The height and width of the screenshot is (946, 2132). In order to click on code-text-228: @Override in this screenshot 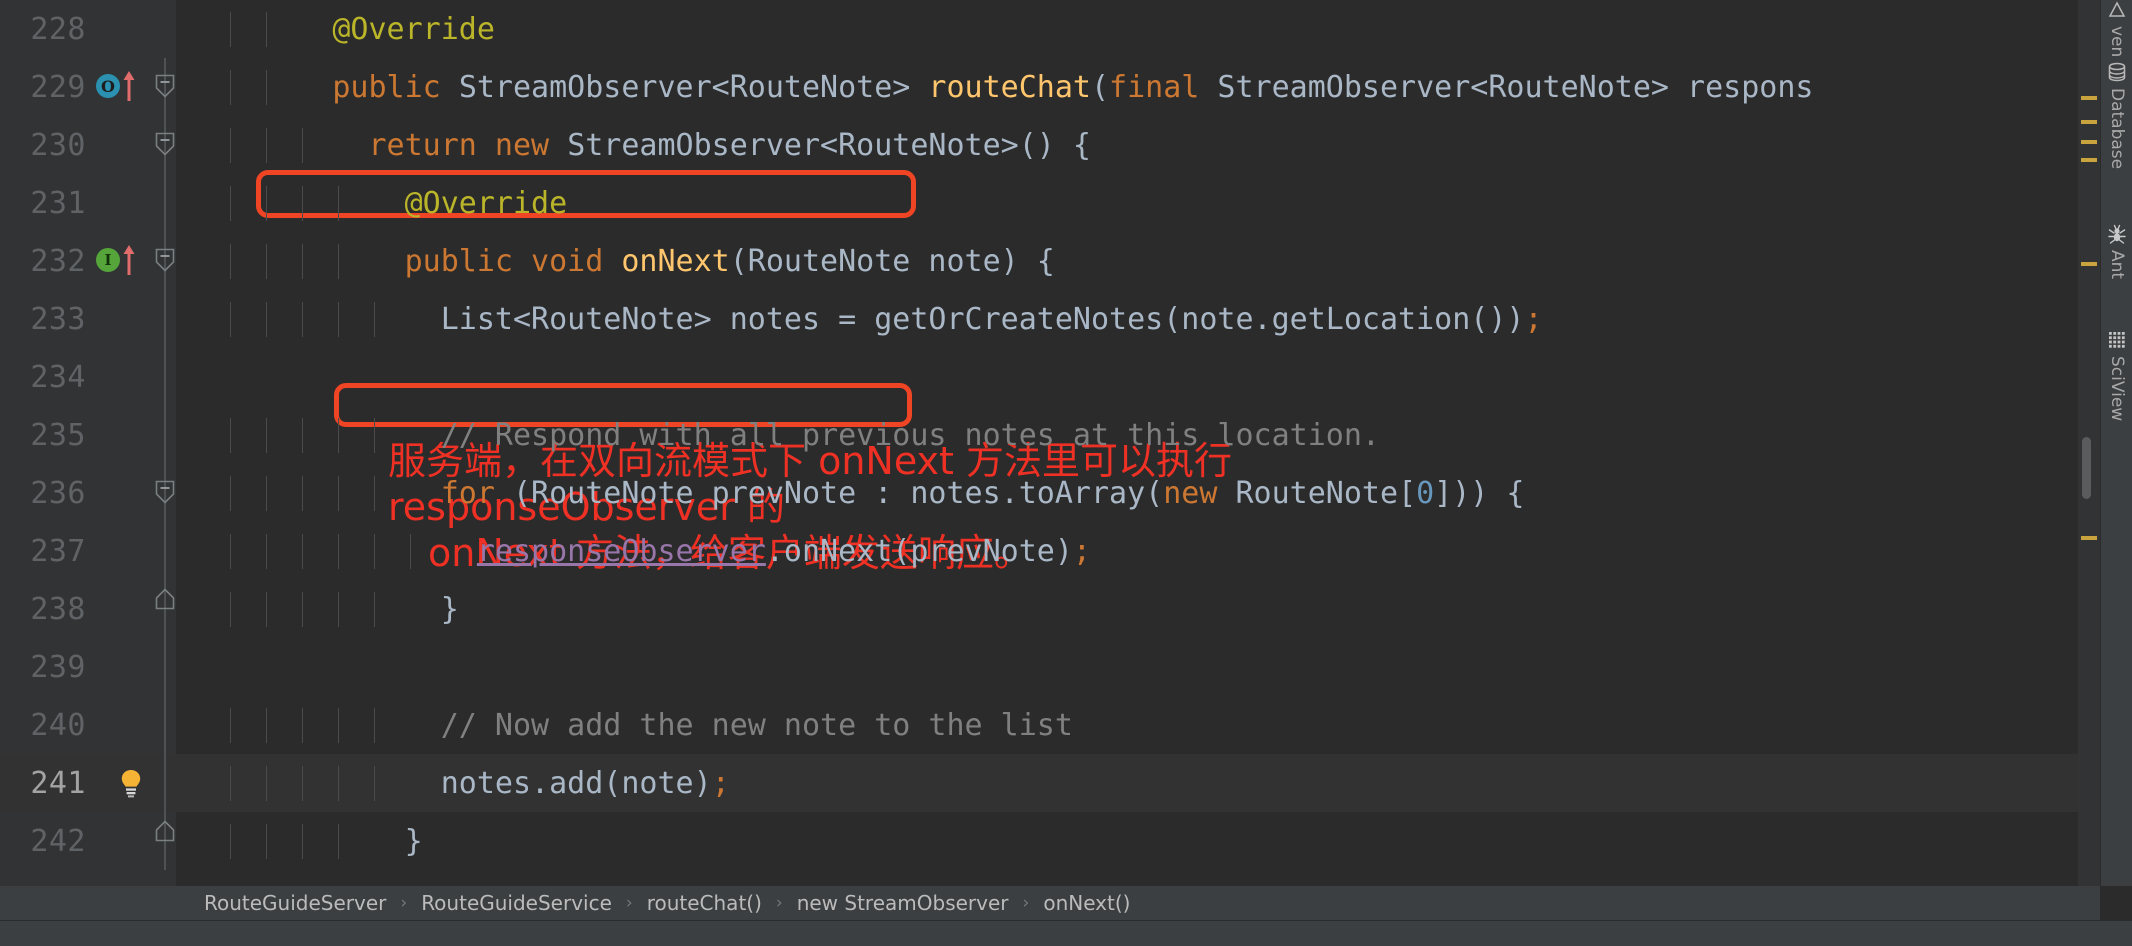, I will do `click(1151, 29)`.